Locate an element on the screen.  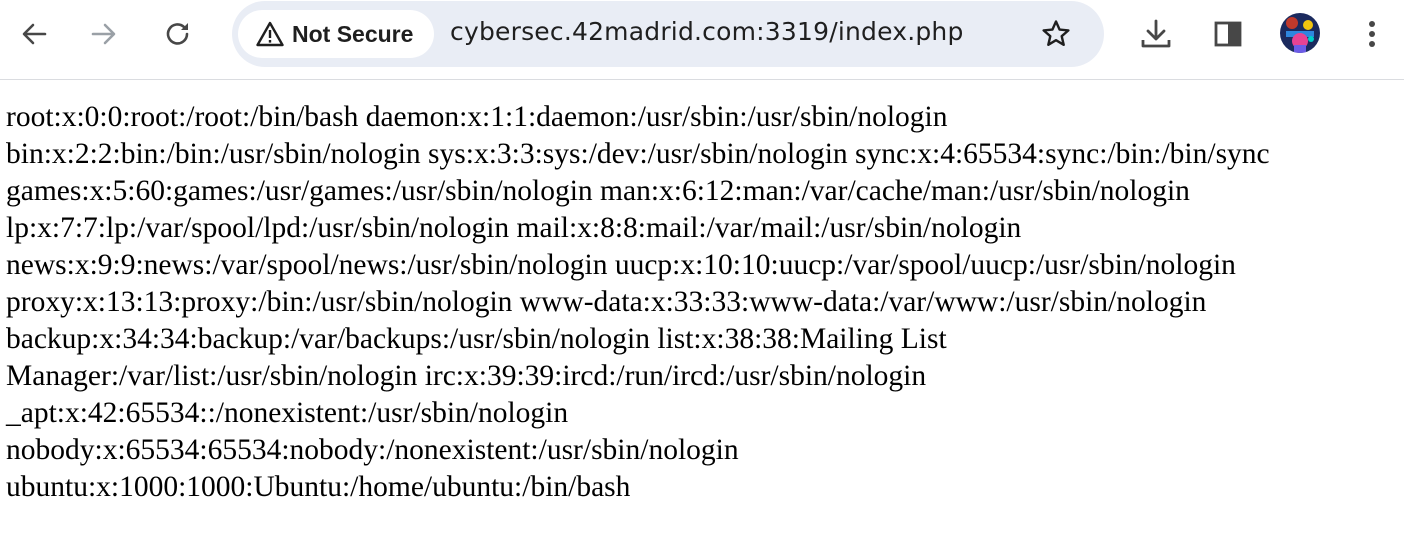
forward-button is located at coordinates (104, 34).